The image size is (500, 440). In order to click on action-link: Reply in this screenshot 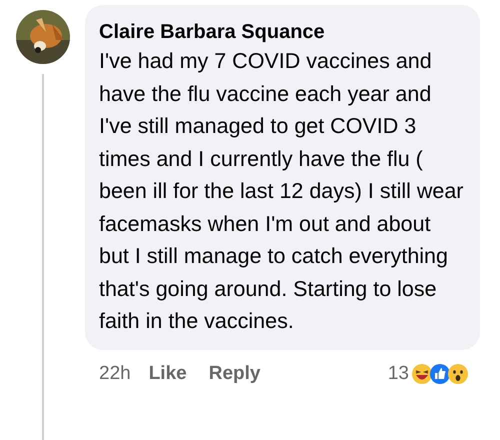, I will do `click(234, 374)`.